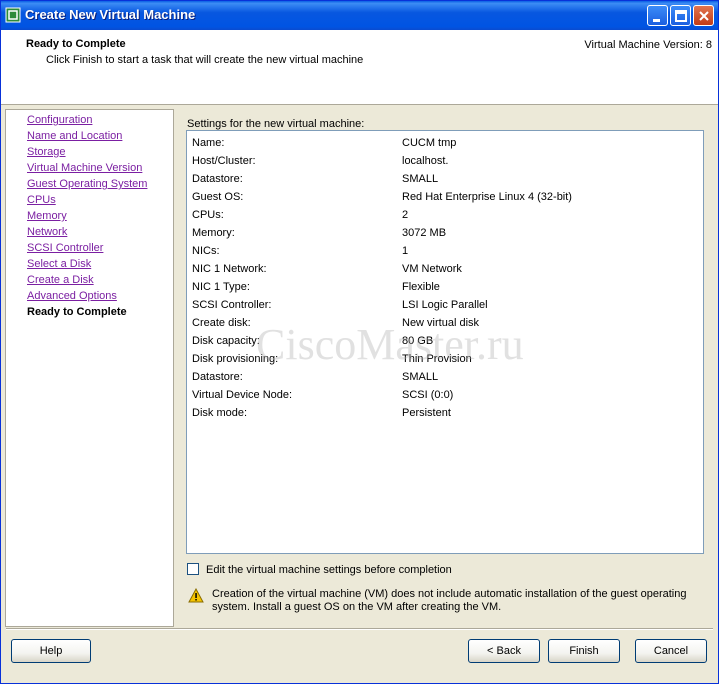 This screenshot has height=684, width=719. What do you see at coordinates (445, 215) in the screenshot?
I see `settings-row: CPUs: 2` at bounding box center [445, 215].